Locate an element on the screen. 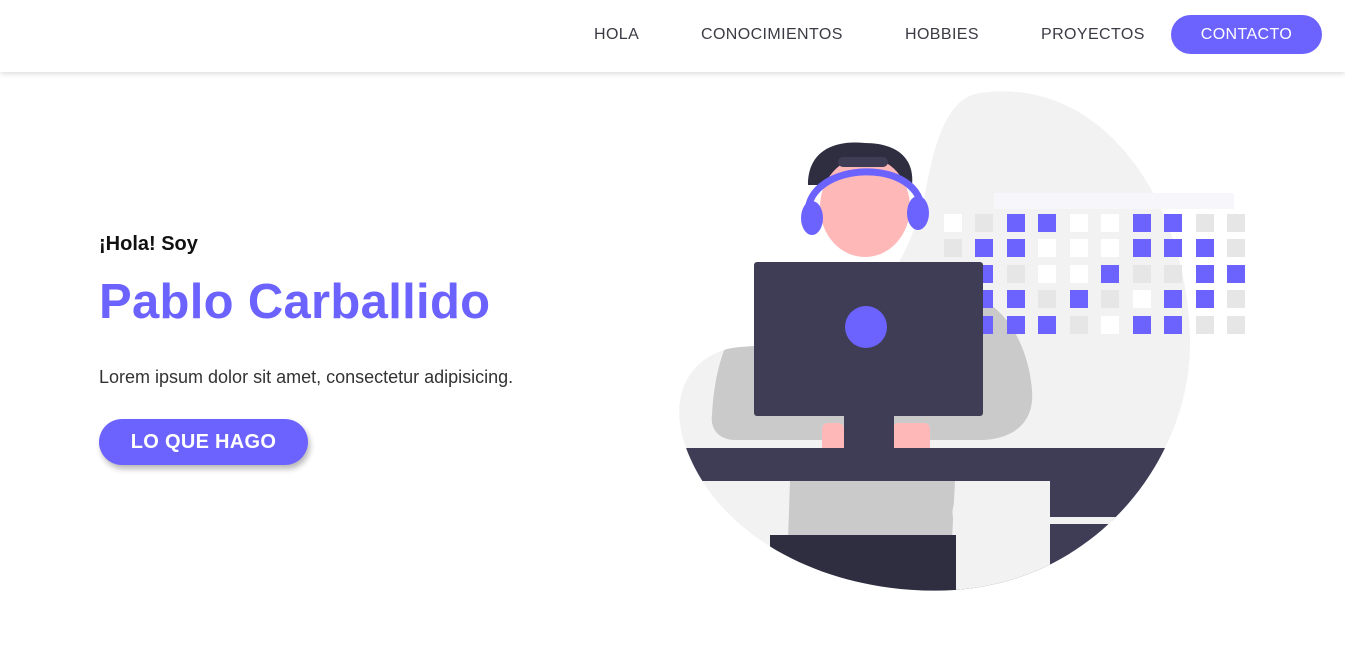 Image resolution: width=1345 pixels, height=648 pixels. desk-rail is located at coordinates (1120, 520).